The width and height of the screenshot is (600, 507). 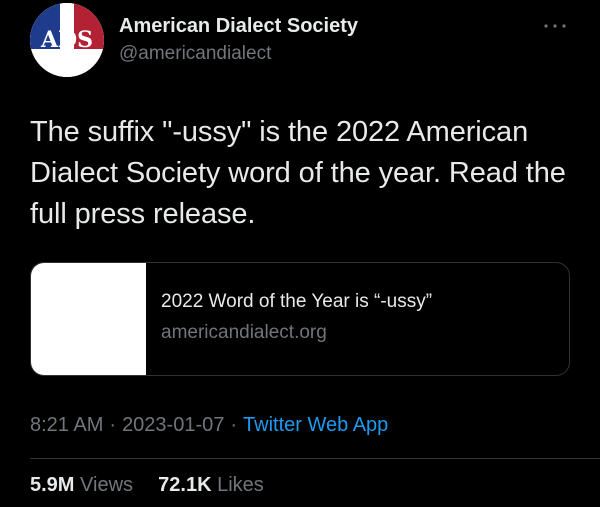 What do you see at coordinates (106, 485) in the screenshot?
I see `views-label: Views` at bounding box center [106, 485].